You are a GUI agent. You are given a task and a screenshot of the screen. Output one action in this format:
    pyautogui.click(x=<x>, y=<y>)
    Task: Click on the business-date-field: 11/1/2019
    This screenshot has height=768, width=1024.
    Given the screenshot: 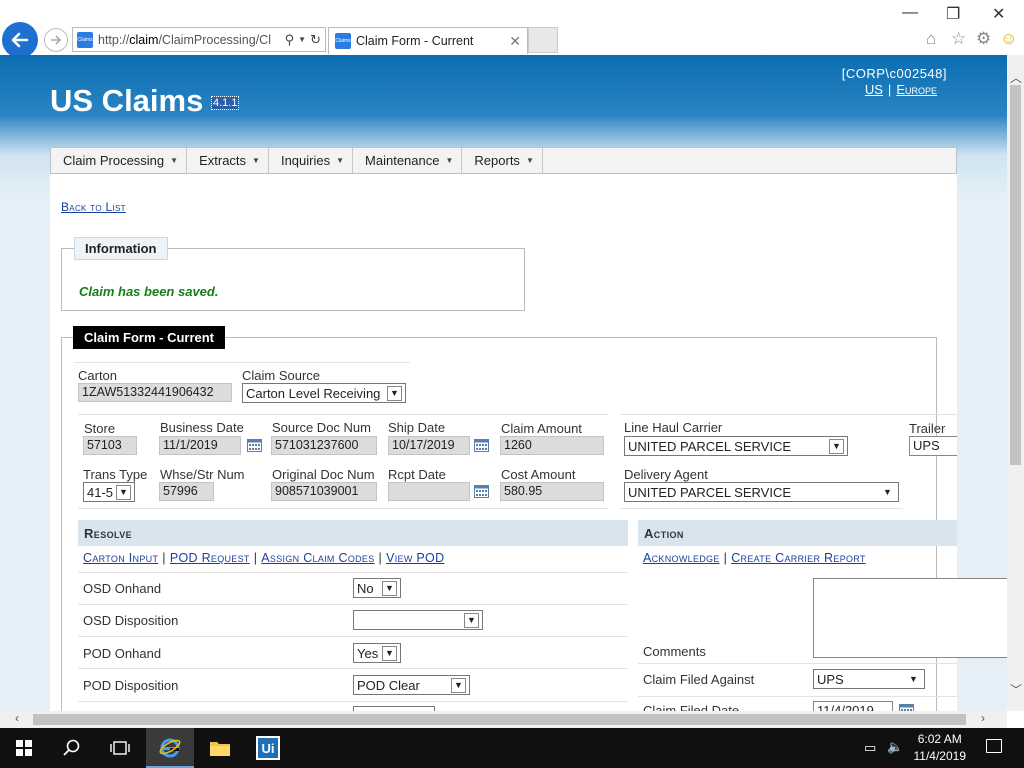 What is the action you would take?
    pyautogui.click(x=200, y=445)
    